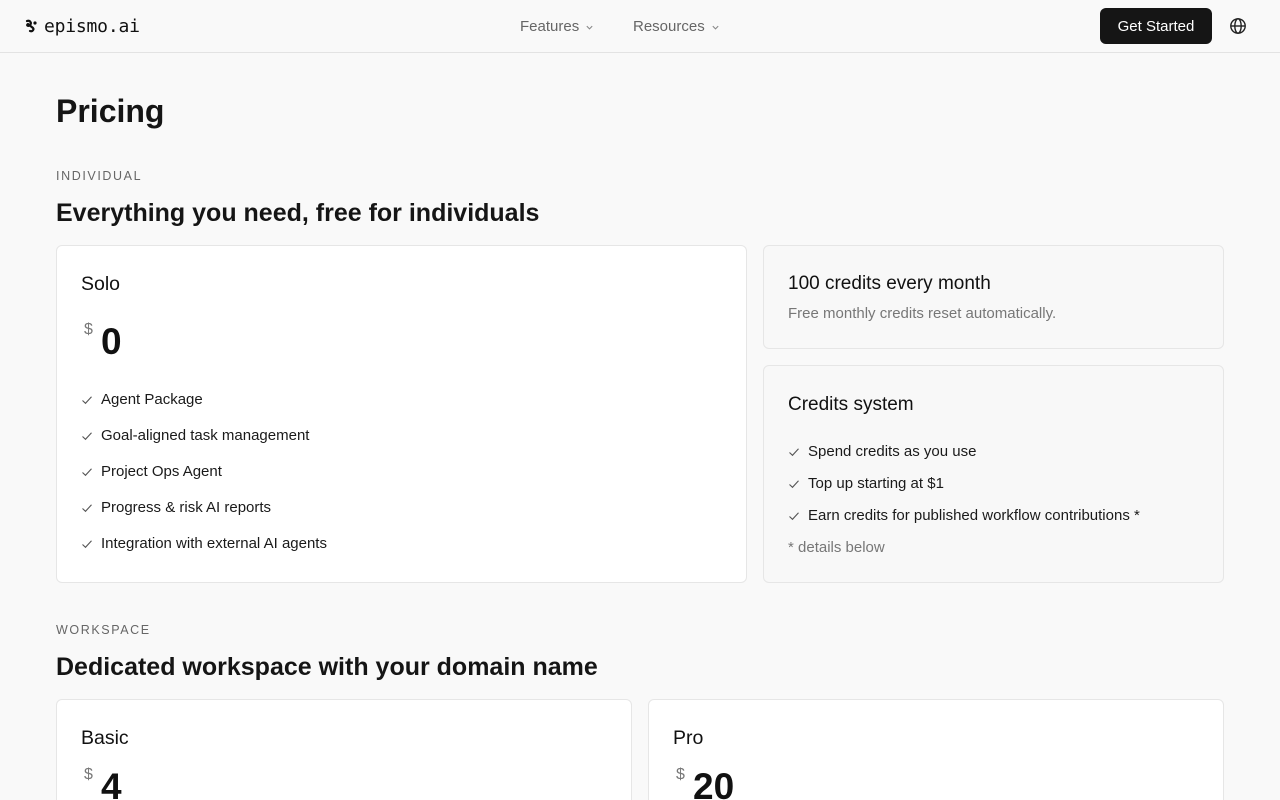 The width and height of the screenshot is (1280, 800). I want to click on credits-system-title: Credits system, so click(851, 404).